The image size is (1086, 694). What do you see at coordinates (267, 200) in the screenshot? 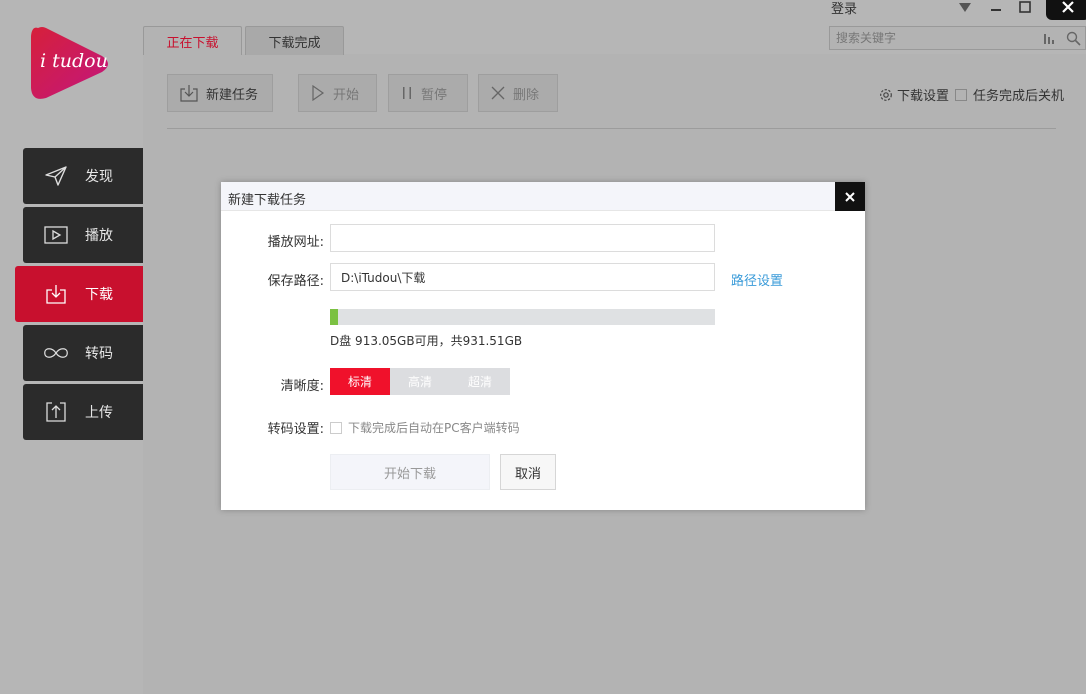
I see `dialog-title: 新建下载任务` at bounding box center [267, 200].